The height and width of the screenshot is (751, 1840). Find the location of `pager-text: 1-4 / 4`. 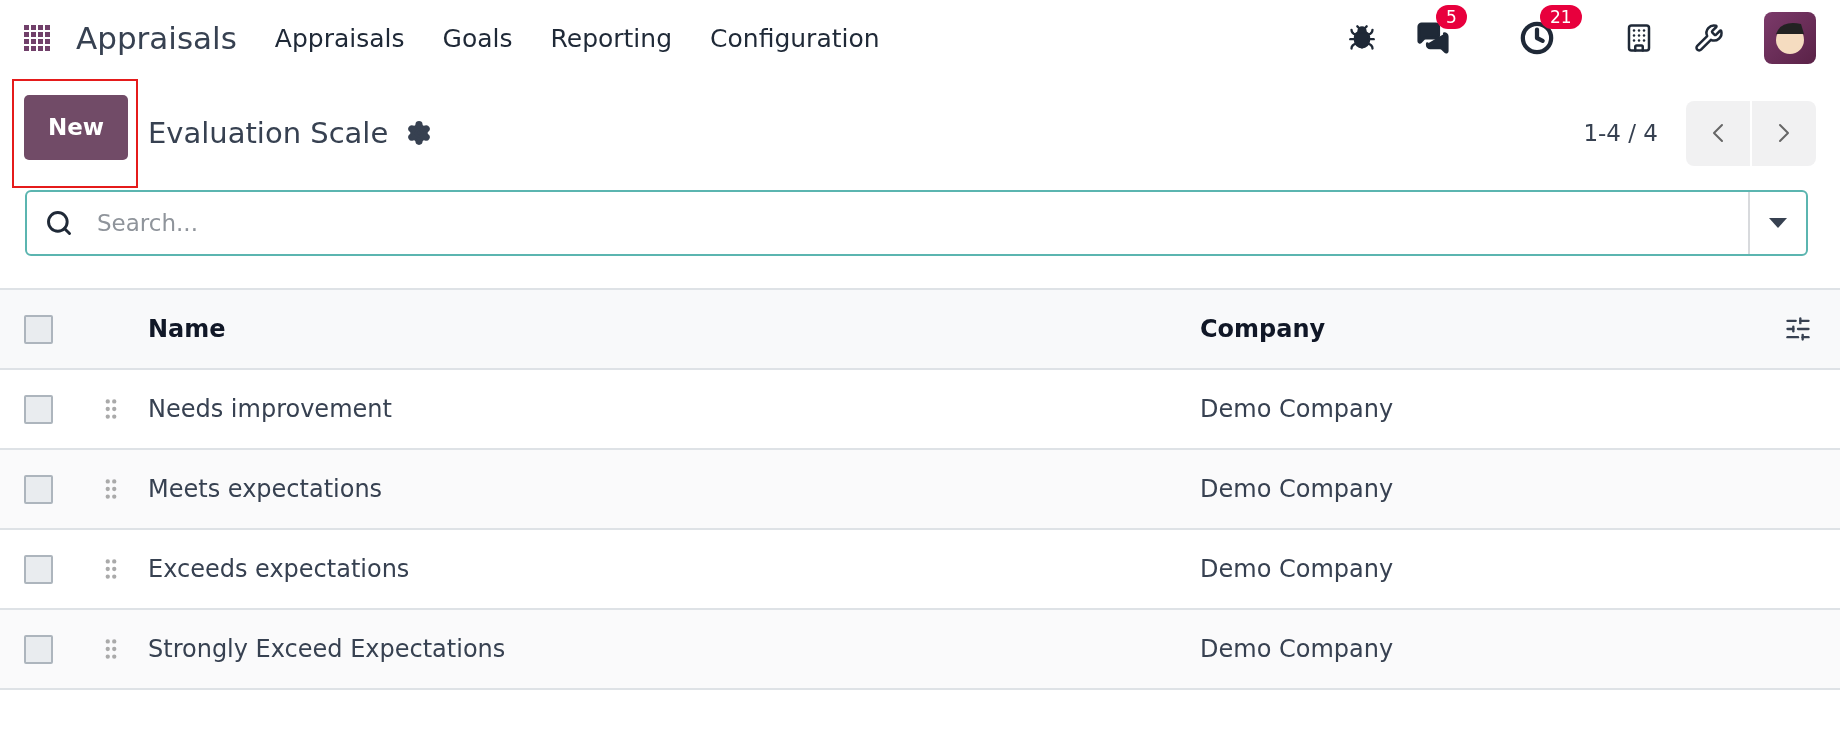

pager-text: 1-4 / 4 is located at coordinates (1620, 133).